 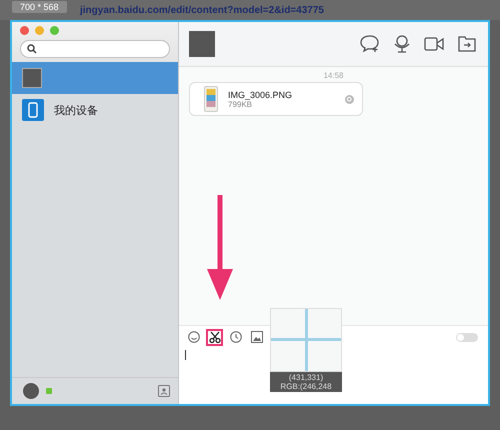 What do you see at coordinates (211, 99) in the screenshot?
I see `image-file-icon` at bounding box center [211, 99].